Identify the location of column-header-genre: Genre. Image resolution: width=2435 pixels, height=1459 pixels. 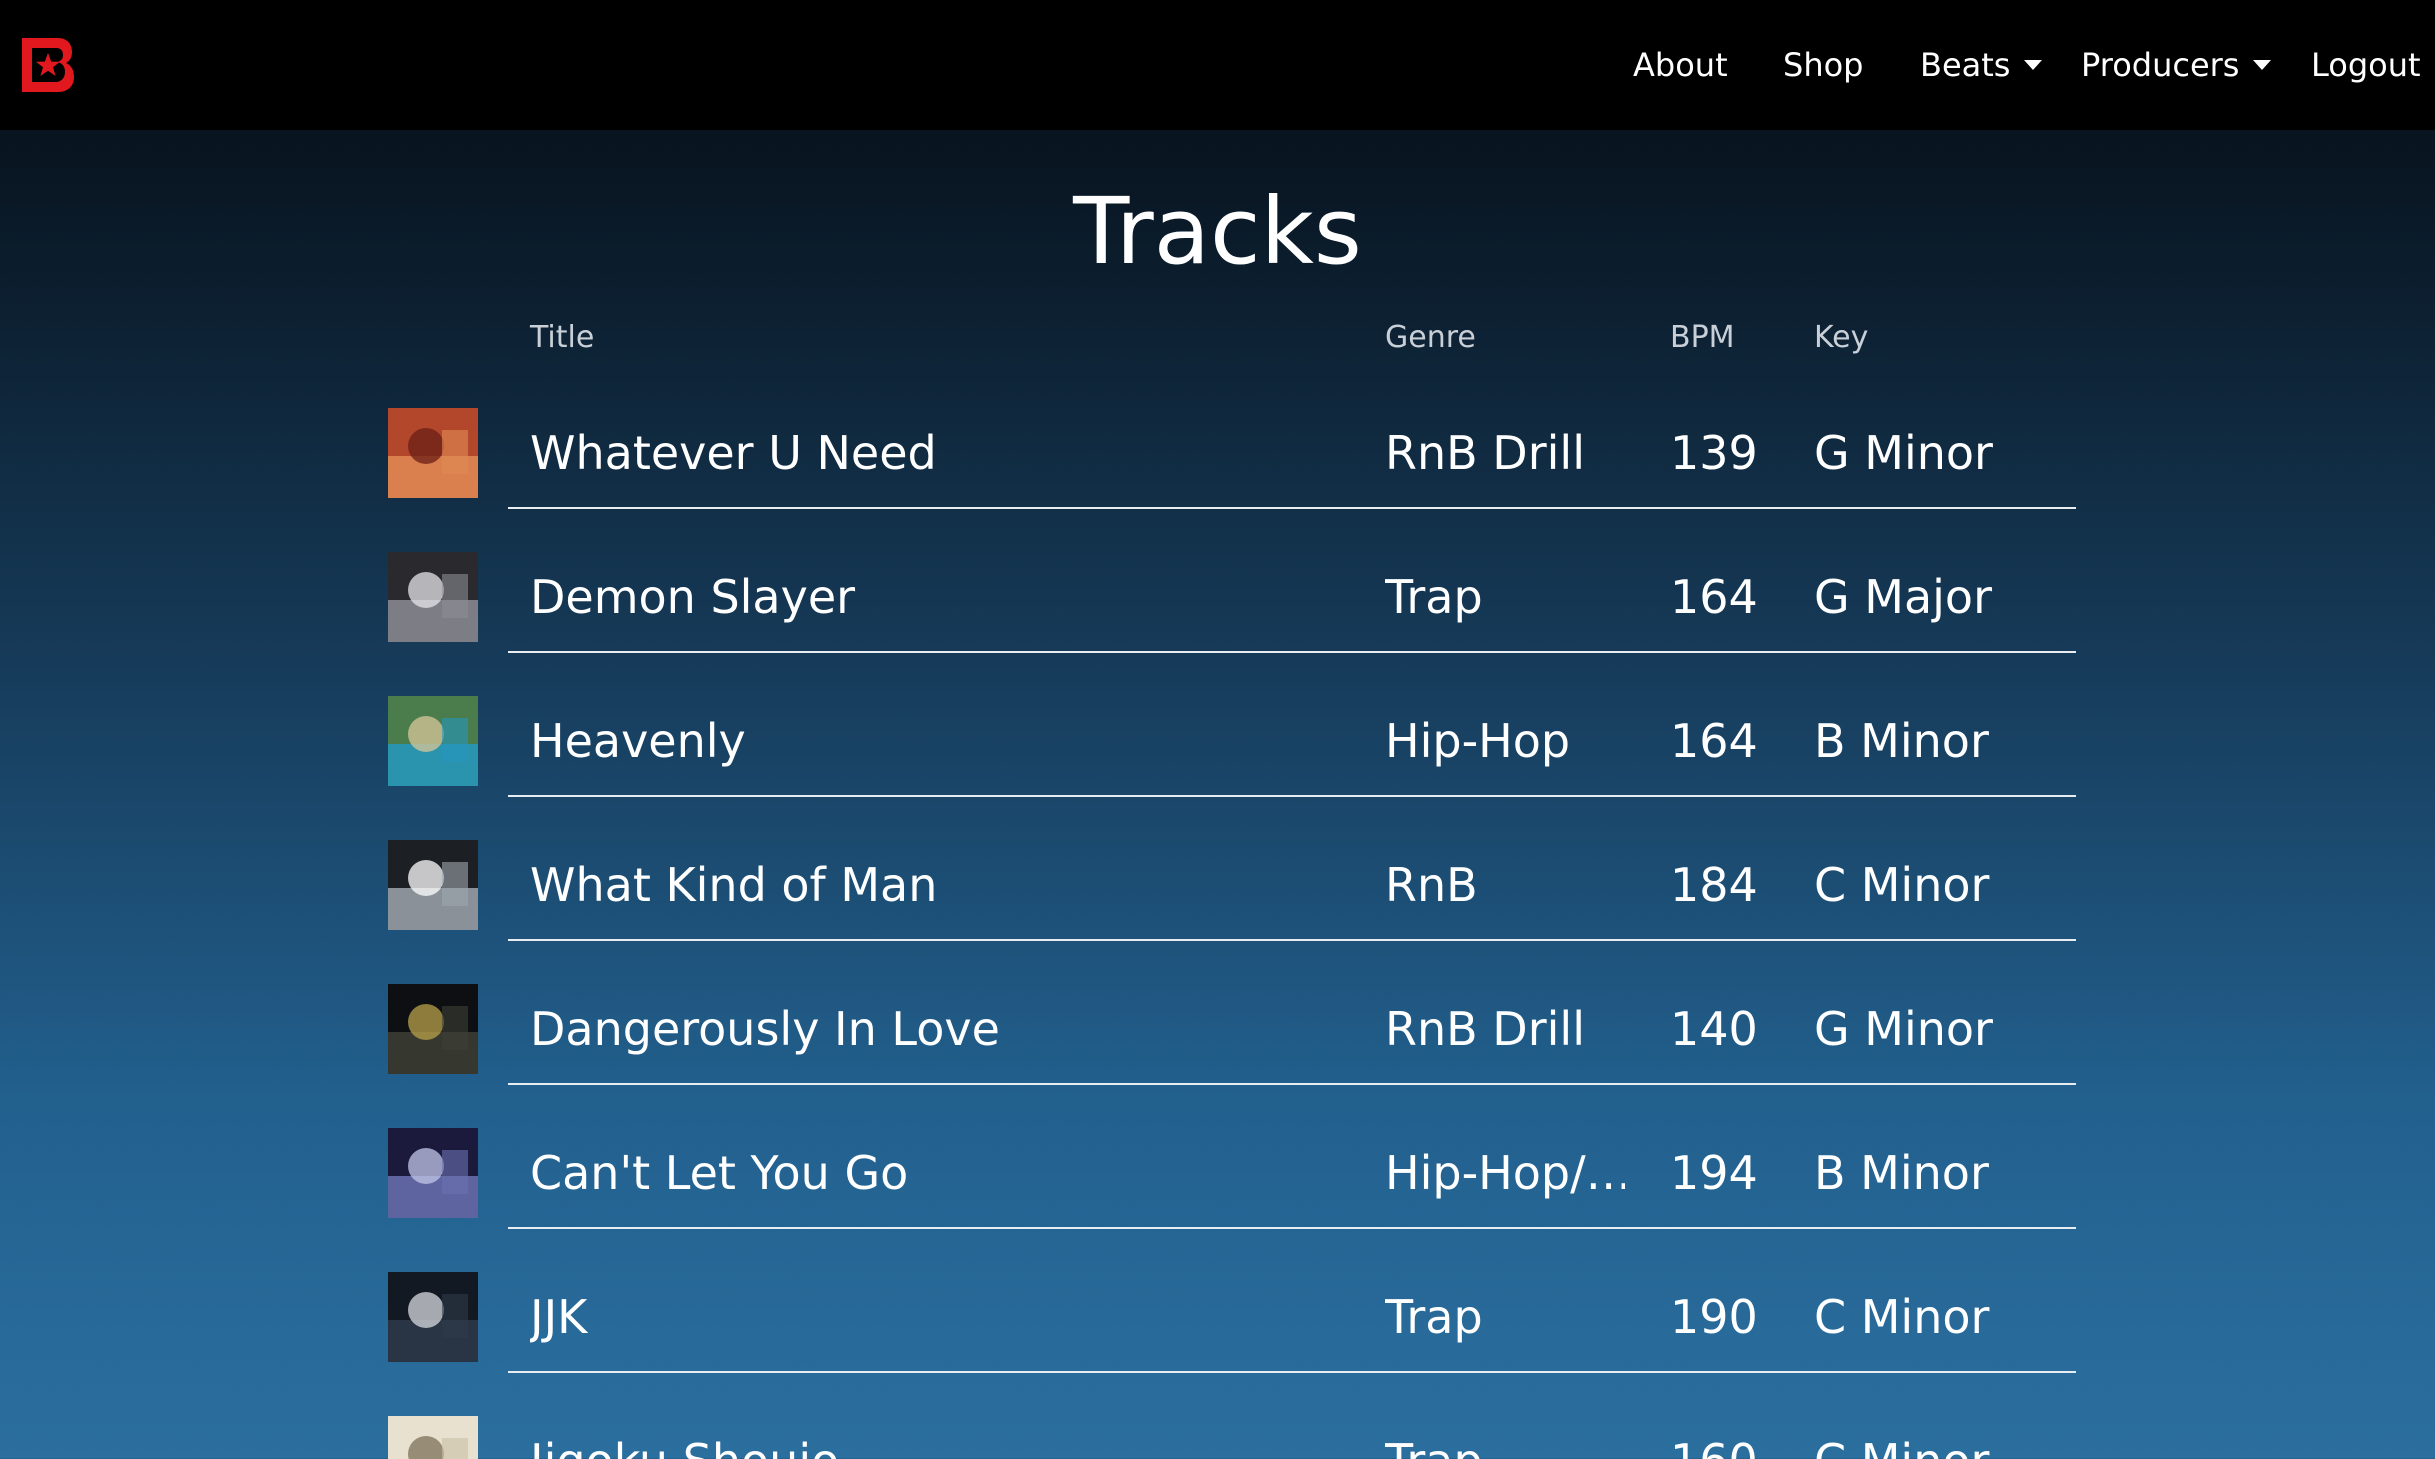
(1430, 337).